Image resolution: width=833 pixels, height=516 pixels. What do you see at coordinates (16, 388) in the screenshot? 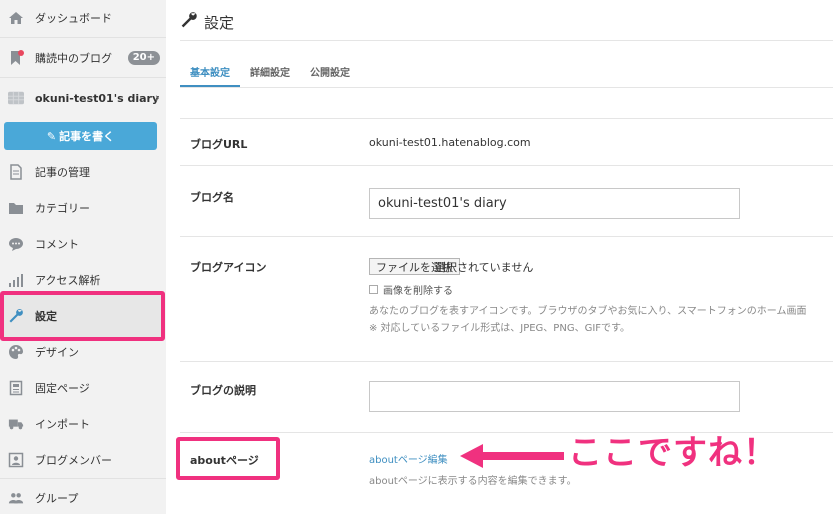
I see `page-icon` at bounding box center [16, 388].